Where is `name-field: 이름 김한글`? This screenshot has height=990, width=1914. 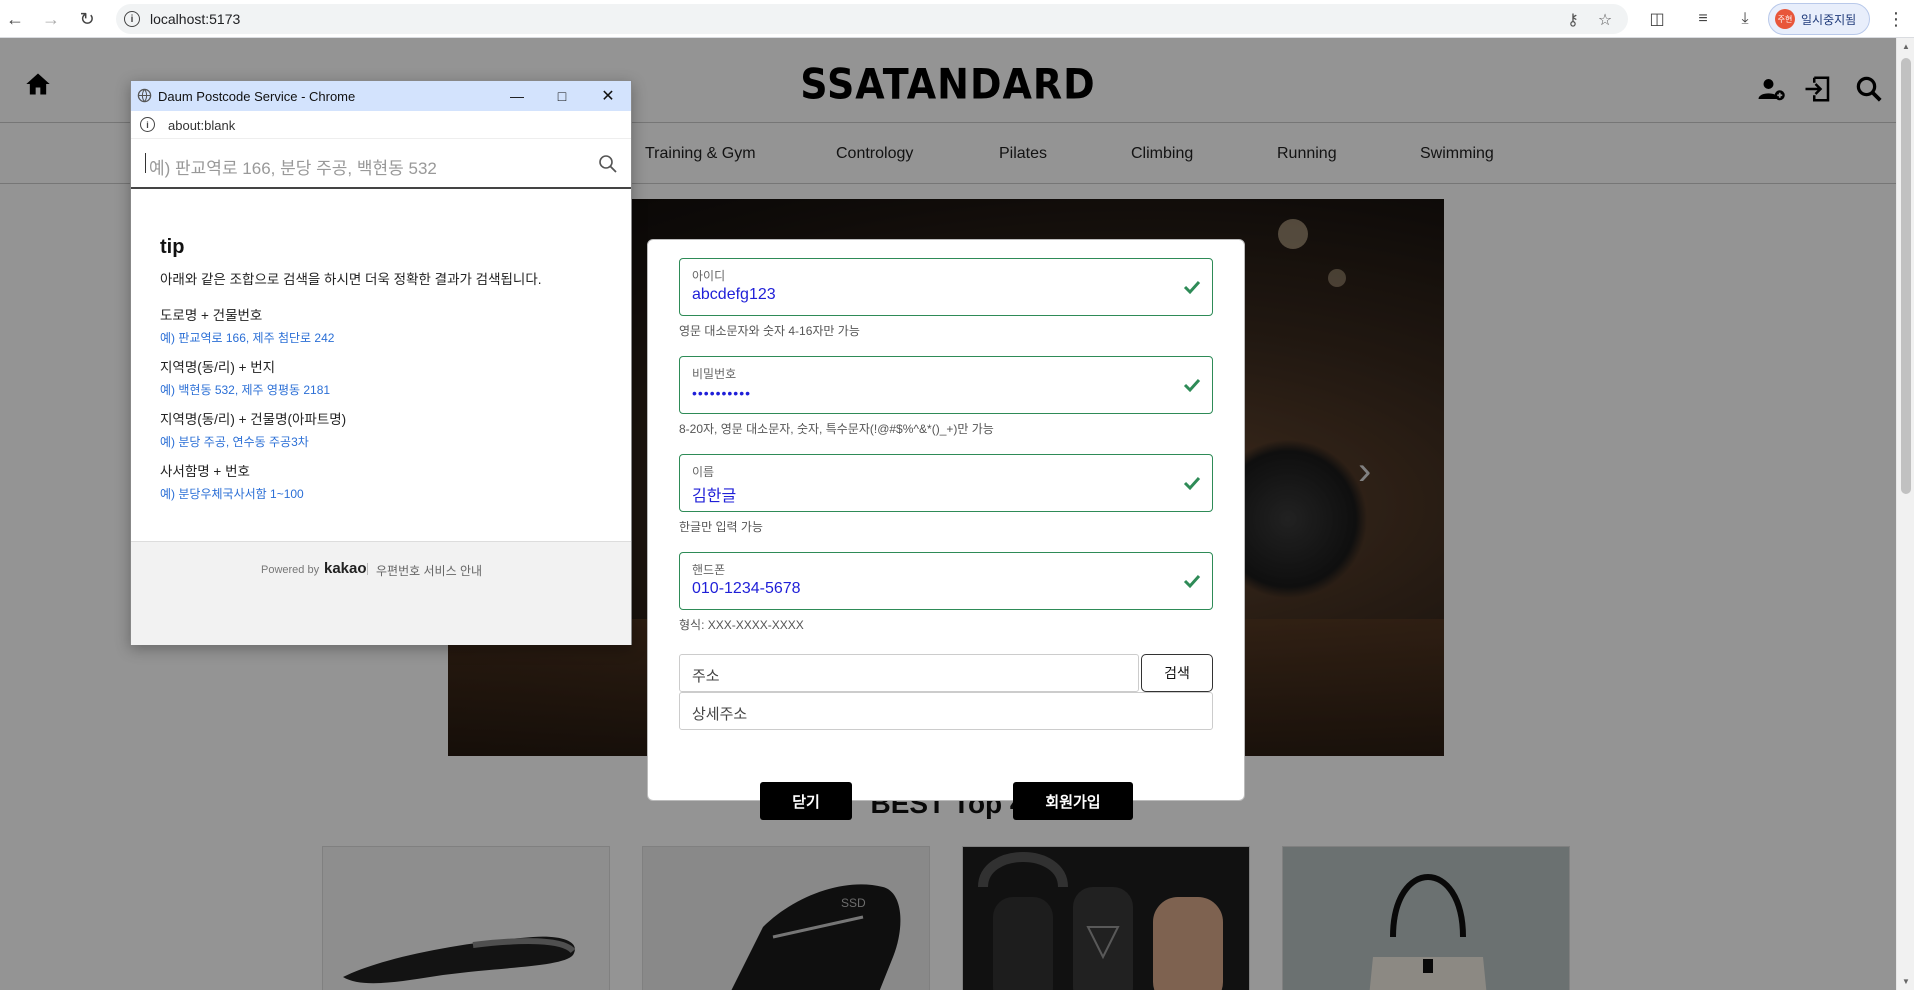 name-field: 이름 김한글 is located at coordinates (946, 483).